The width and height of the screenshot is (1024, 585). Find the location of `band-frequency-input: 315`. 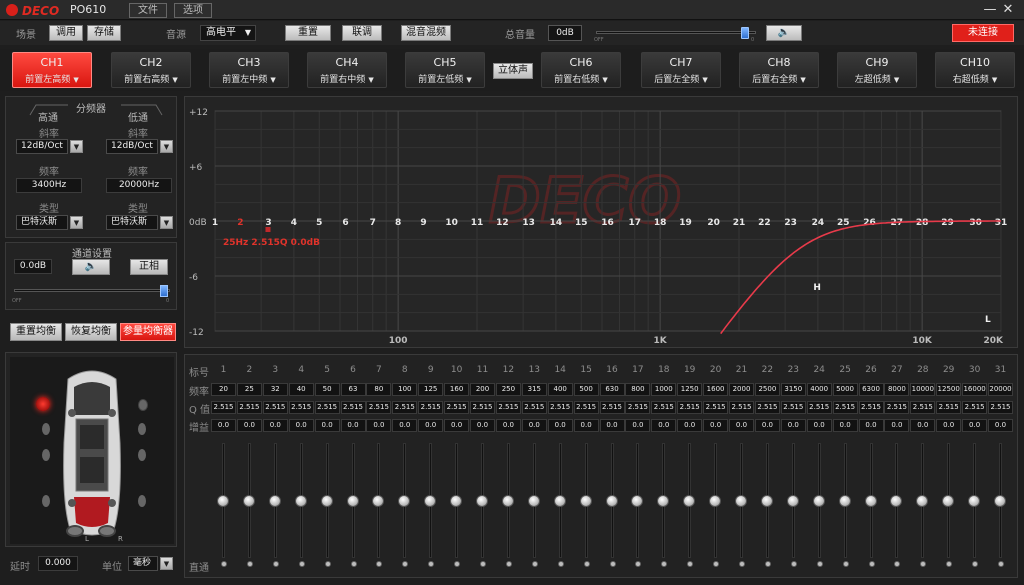

band-frequency-input: 315 is located at coordinates (534, 389).